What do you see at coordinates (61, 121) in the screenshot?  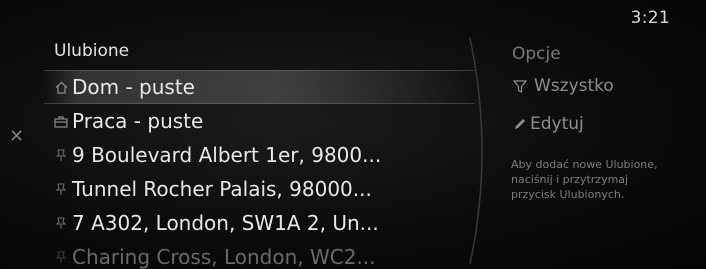 I see `briefcase-icon` at bounding box center [61, 121].